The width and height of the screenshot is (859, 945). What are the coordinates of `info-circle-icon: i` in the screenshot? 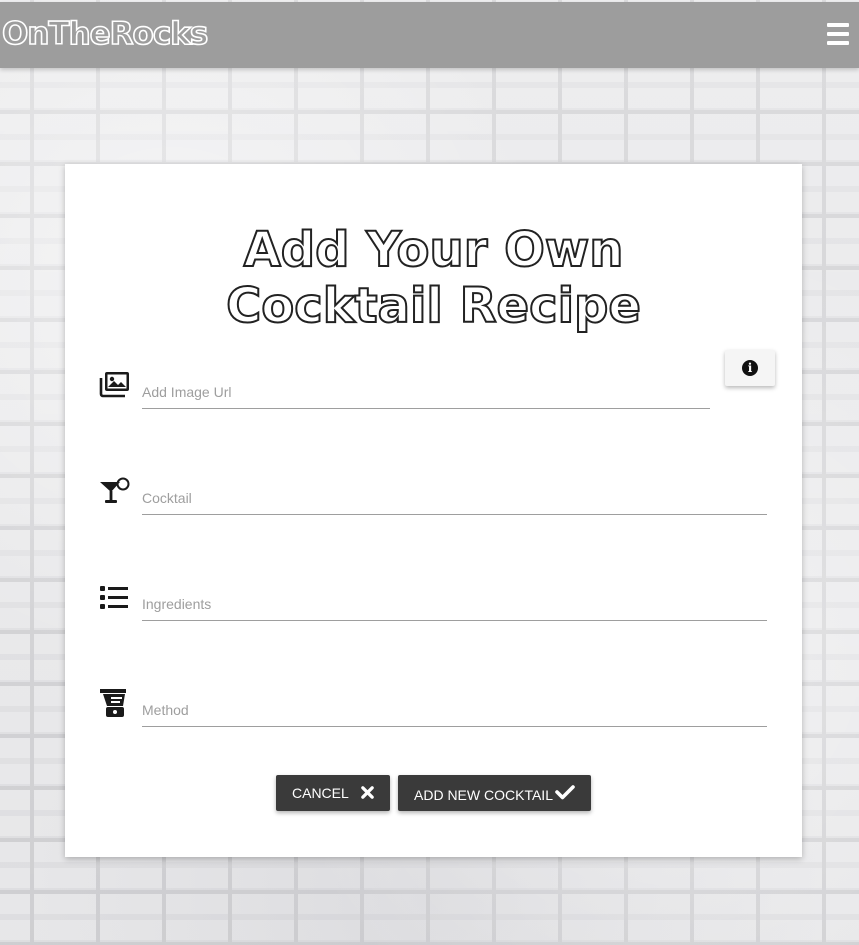 It's located at (750, 368).